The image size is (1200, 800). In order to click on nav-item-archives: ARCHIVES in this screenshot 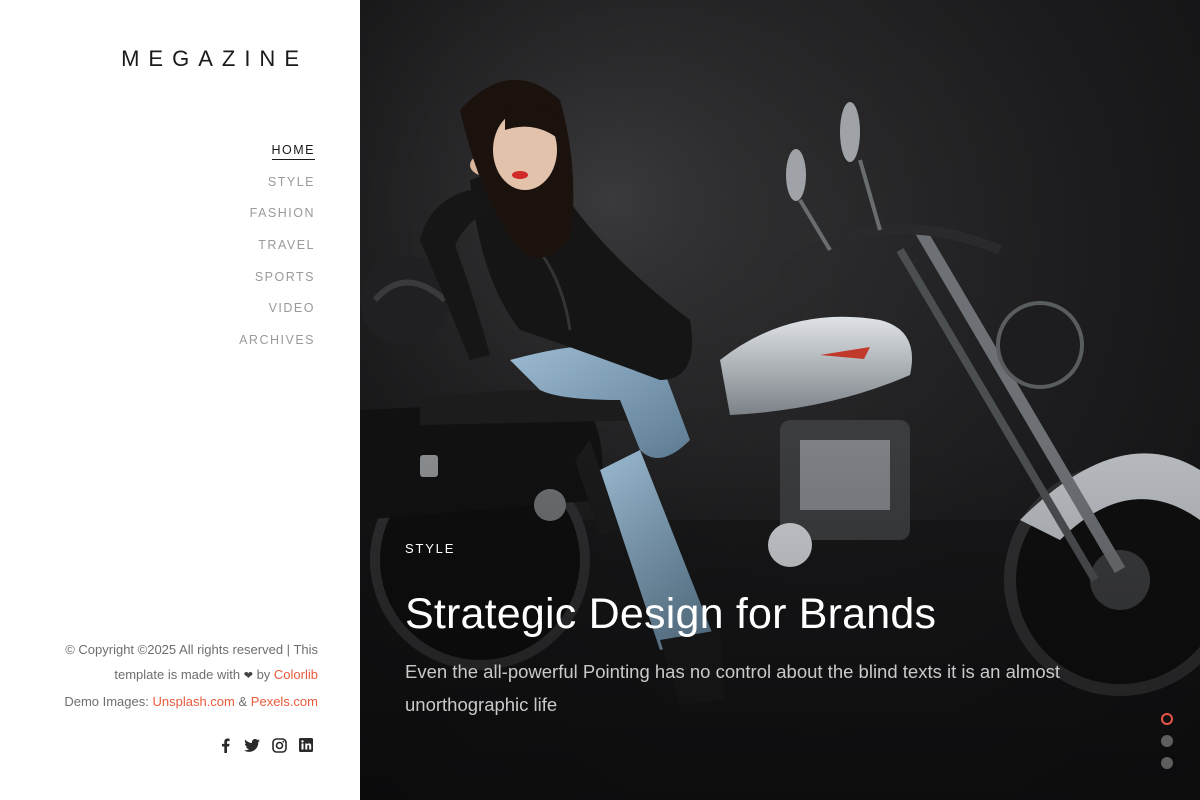, I will do `click(277, 347)`.